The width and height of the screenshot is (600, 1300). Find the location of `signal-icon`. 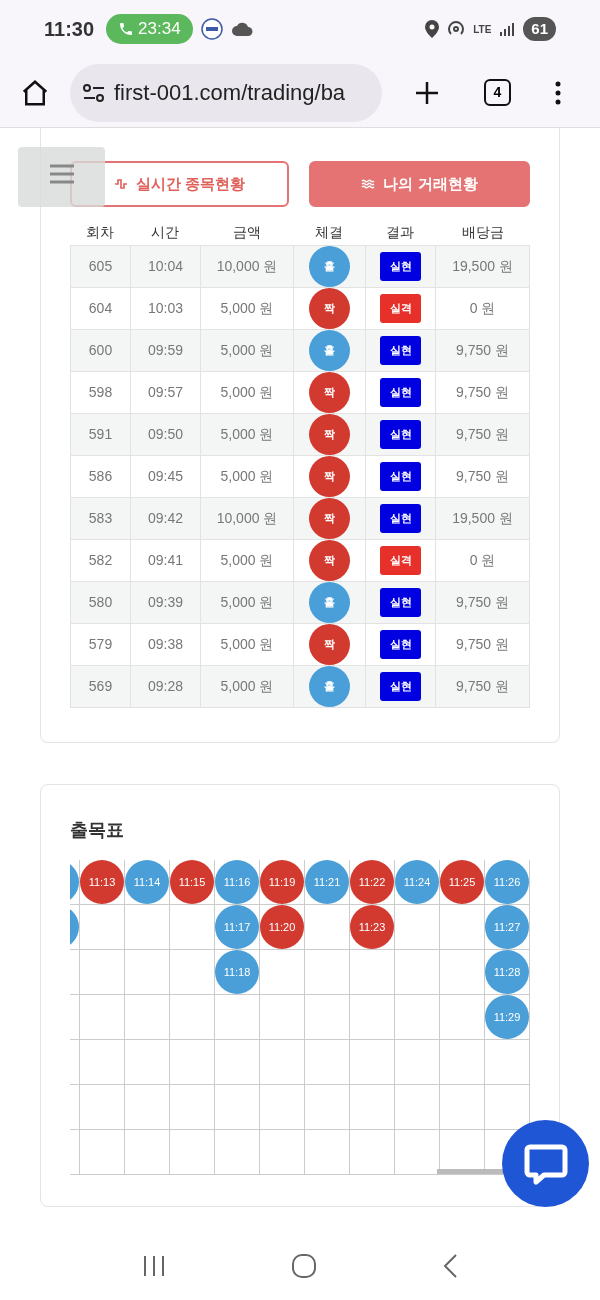

signal-icon is located at coordinates (507, 29).